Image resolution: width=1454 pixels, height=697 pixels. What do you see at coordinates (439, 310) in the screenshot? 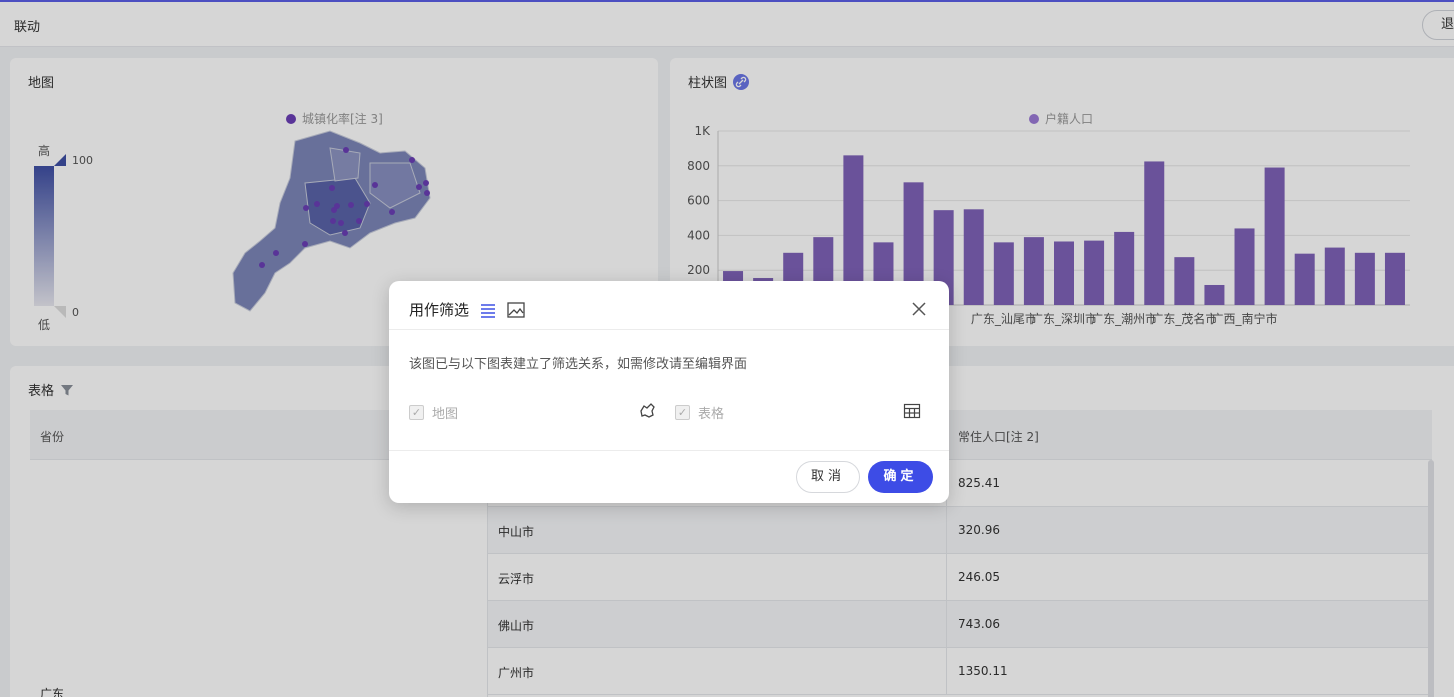
I see `dialog-title-text: 用作筛选` at bounding box center [439, 310].